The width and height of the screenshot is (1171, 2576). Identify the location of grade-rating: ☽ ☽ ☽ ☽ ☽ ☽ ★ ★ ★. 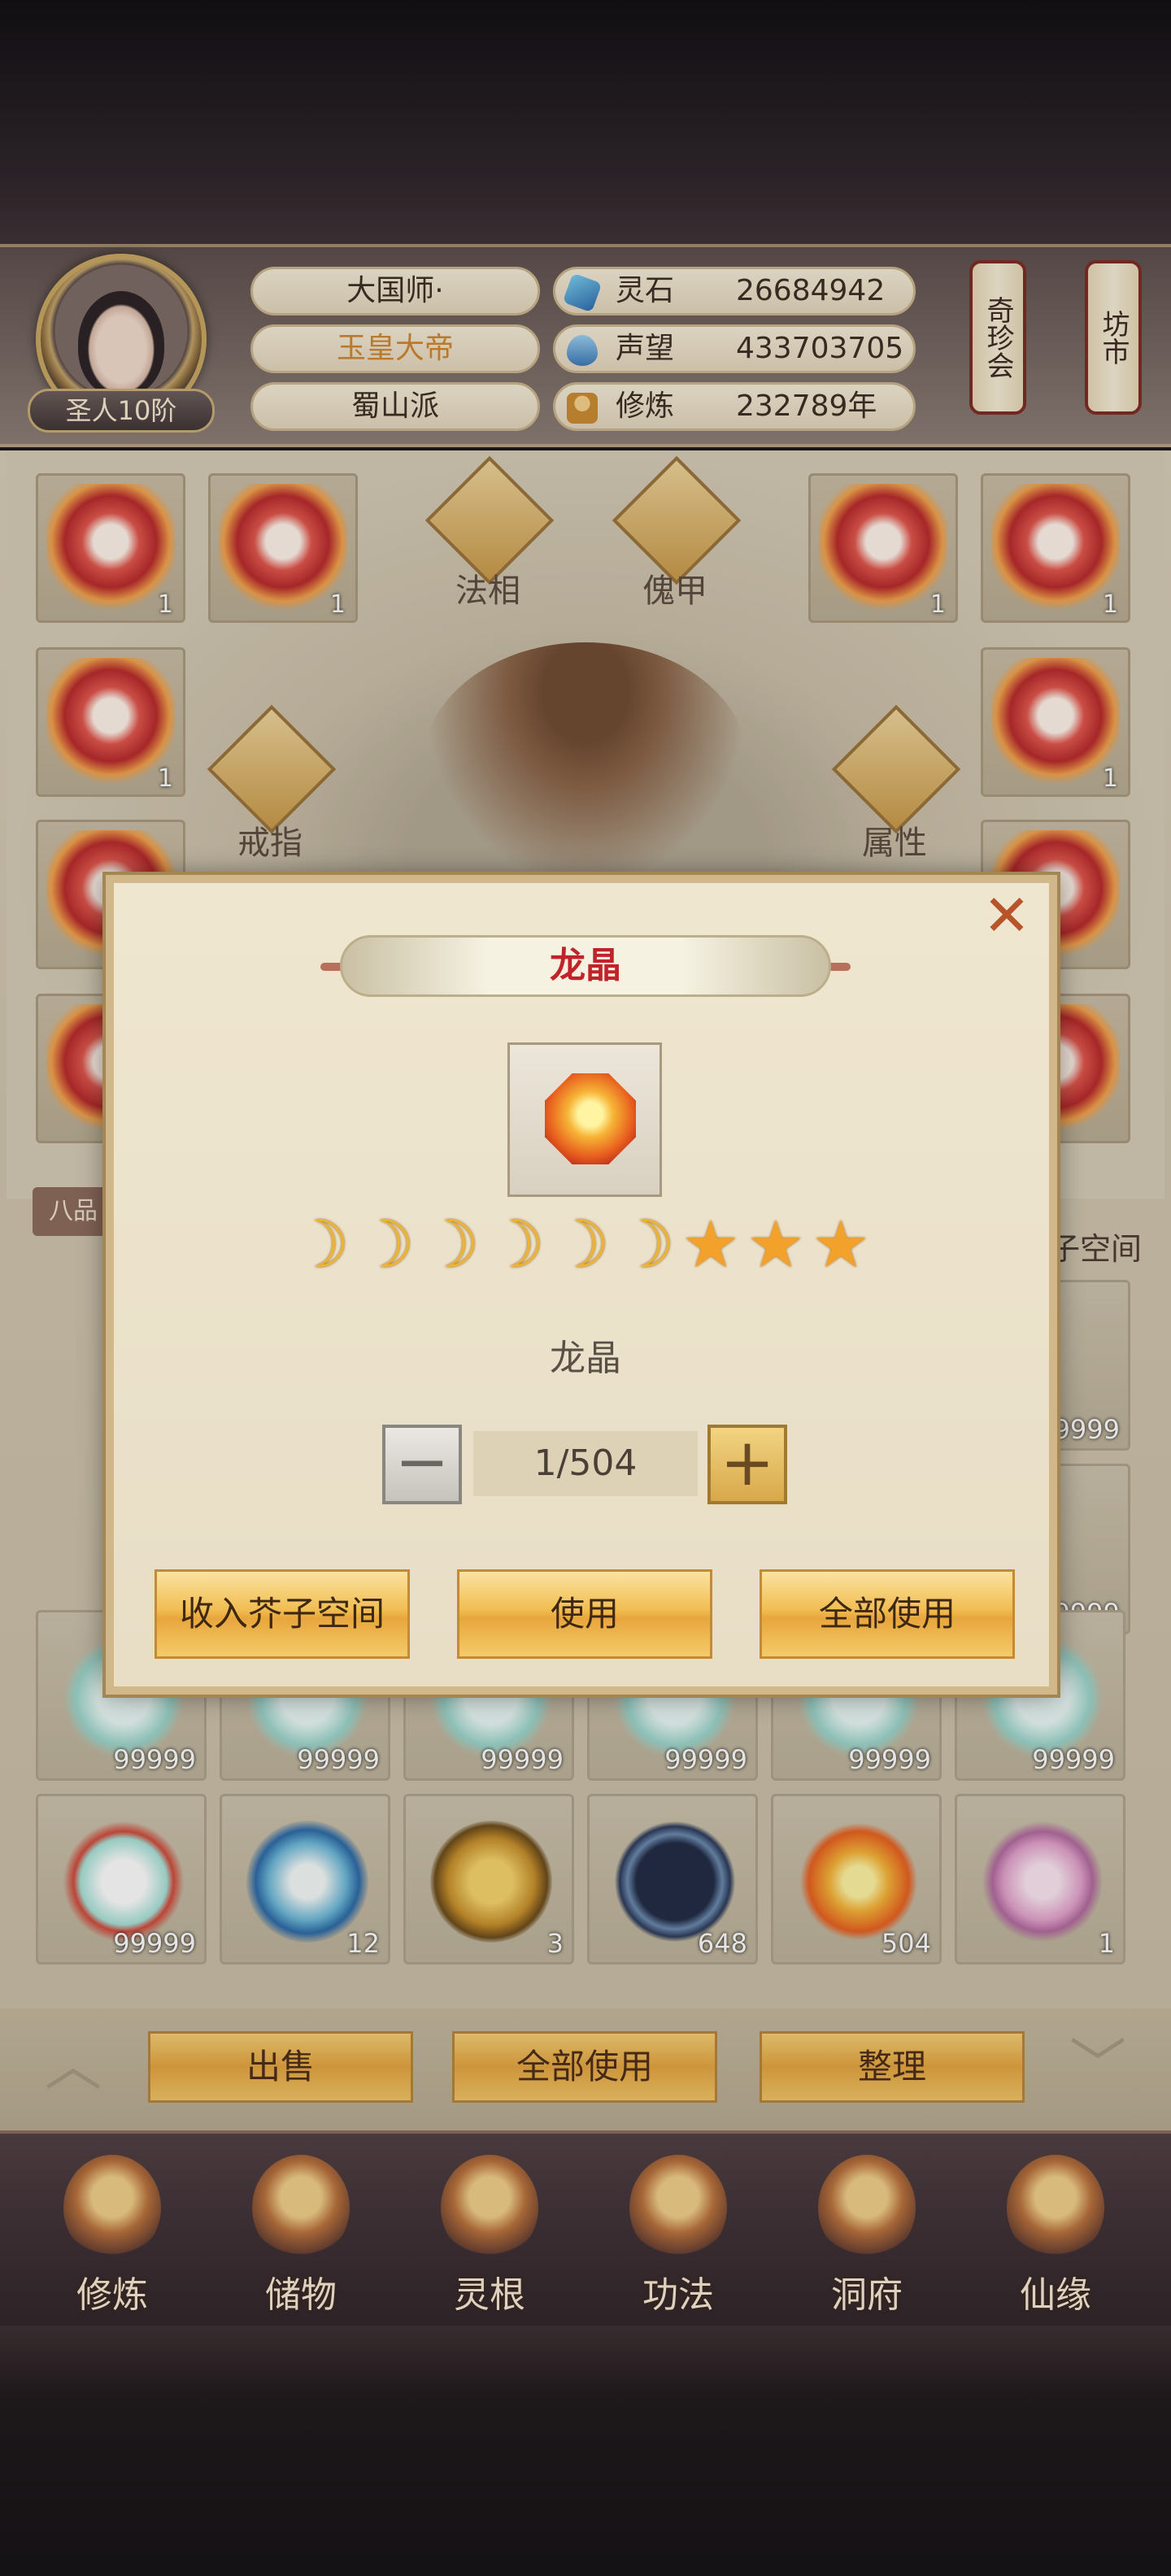
(585, 1245).